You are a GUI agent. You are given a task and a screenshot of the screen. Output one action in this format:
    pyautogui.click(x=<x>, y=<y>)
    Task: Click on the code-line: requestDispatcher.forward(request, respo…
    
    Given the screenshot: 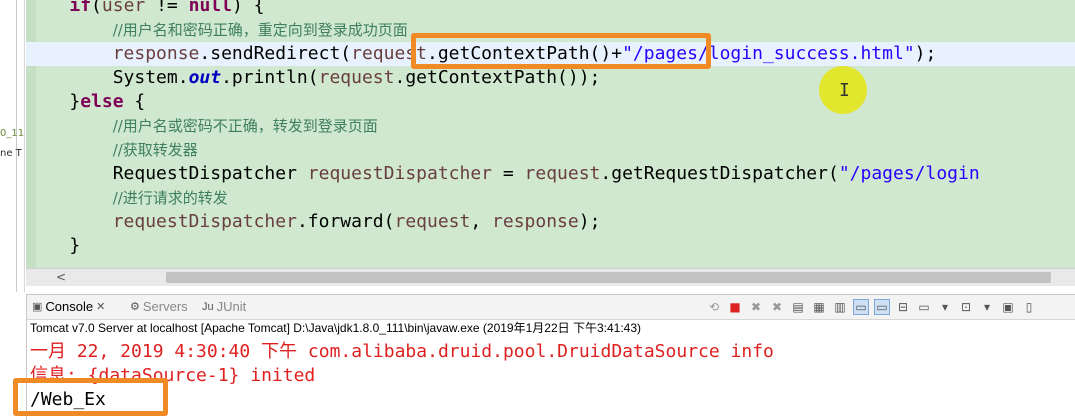 What is the action you would take?
    pyautogui.click(x=313, y=222)
    